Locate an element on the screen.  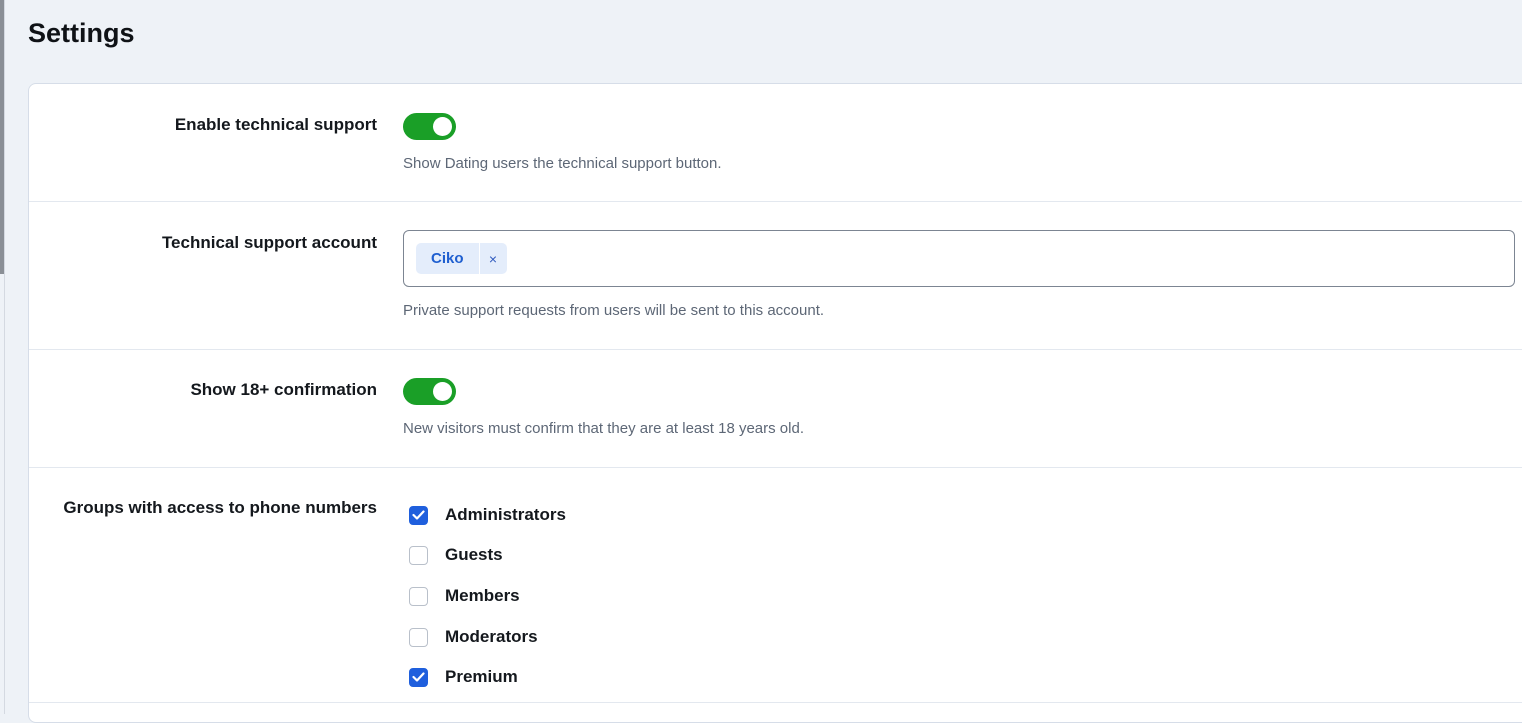
group-label-moderators: Moderators is located at coordinates (491, 636).